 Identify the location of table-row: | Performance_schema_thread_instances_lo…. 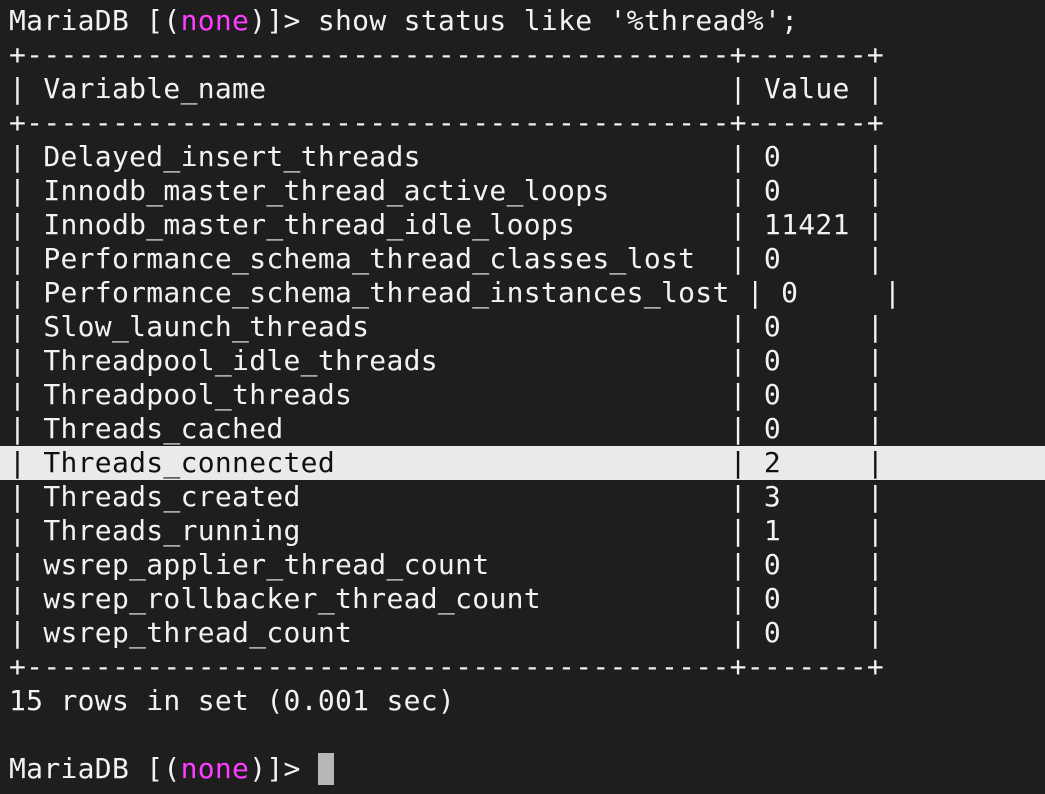
(455, 292).